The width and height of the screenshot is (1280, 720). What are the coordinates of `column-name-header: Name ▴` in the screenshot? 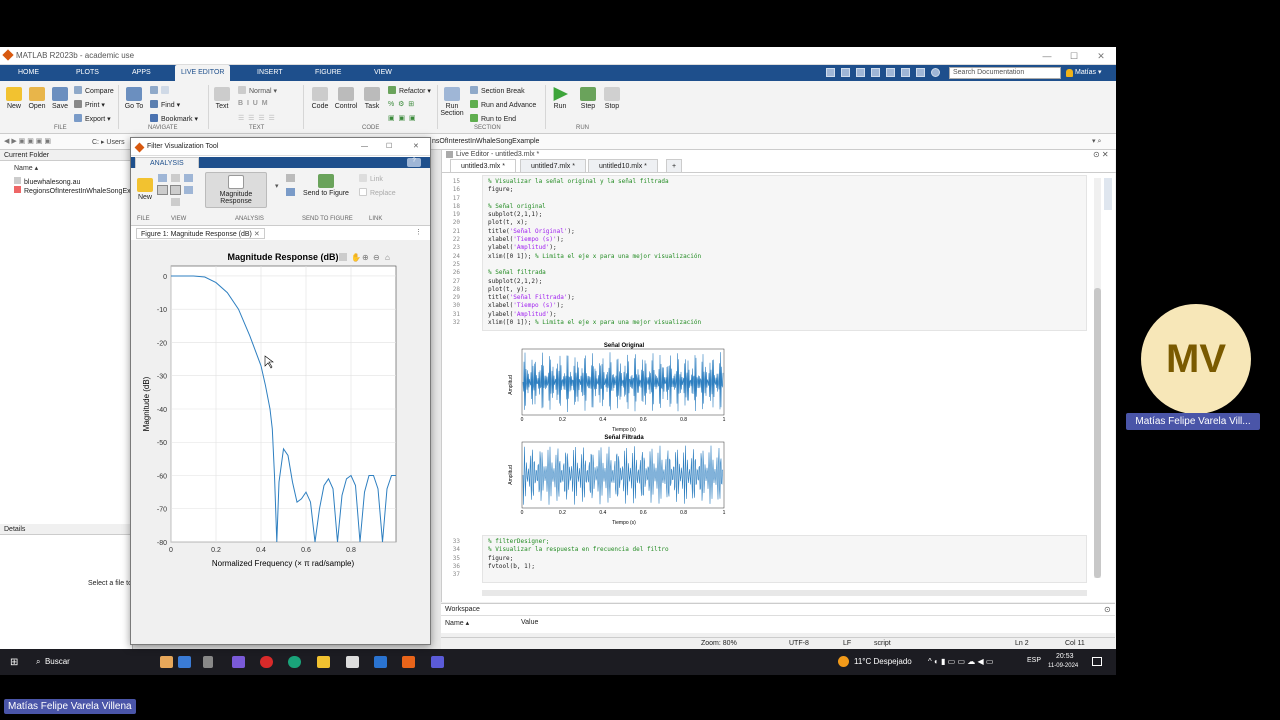 It's located at (26, 168).